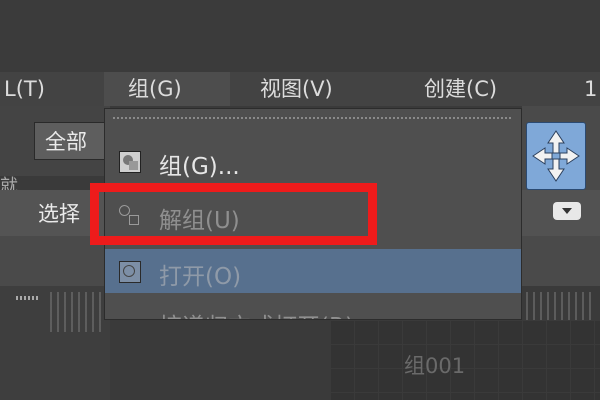 The width and height of the screenshot is (600, 400). What do you see at coordinates (320, 89) in the screenshot?
I see `menu-views: 视图(V)` at bounding box center [320, 89].